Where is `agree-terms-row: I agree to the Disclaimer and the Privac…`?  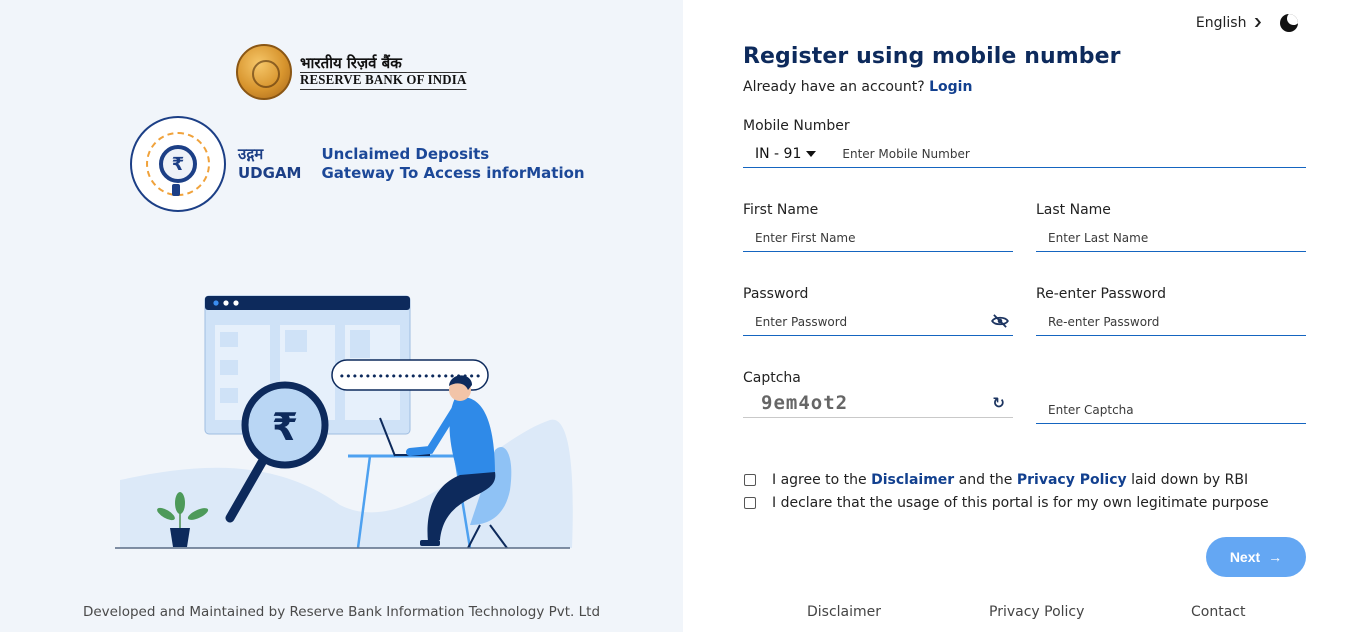 agree-terms-row: I agree to the Disclaimer and the Privac… is located at coordinates (1024, 479).